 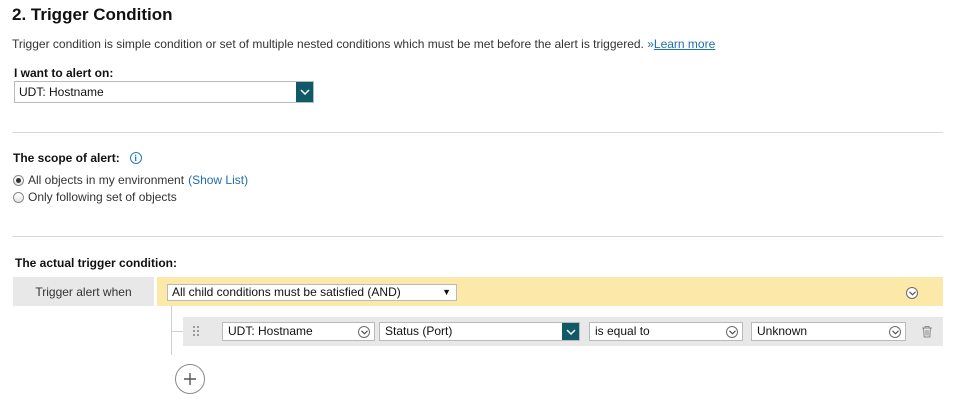 I want to click on condition-field-select: Status (Port), so click(x=479, y=331).